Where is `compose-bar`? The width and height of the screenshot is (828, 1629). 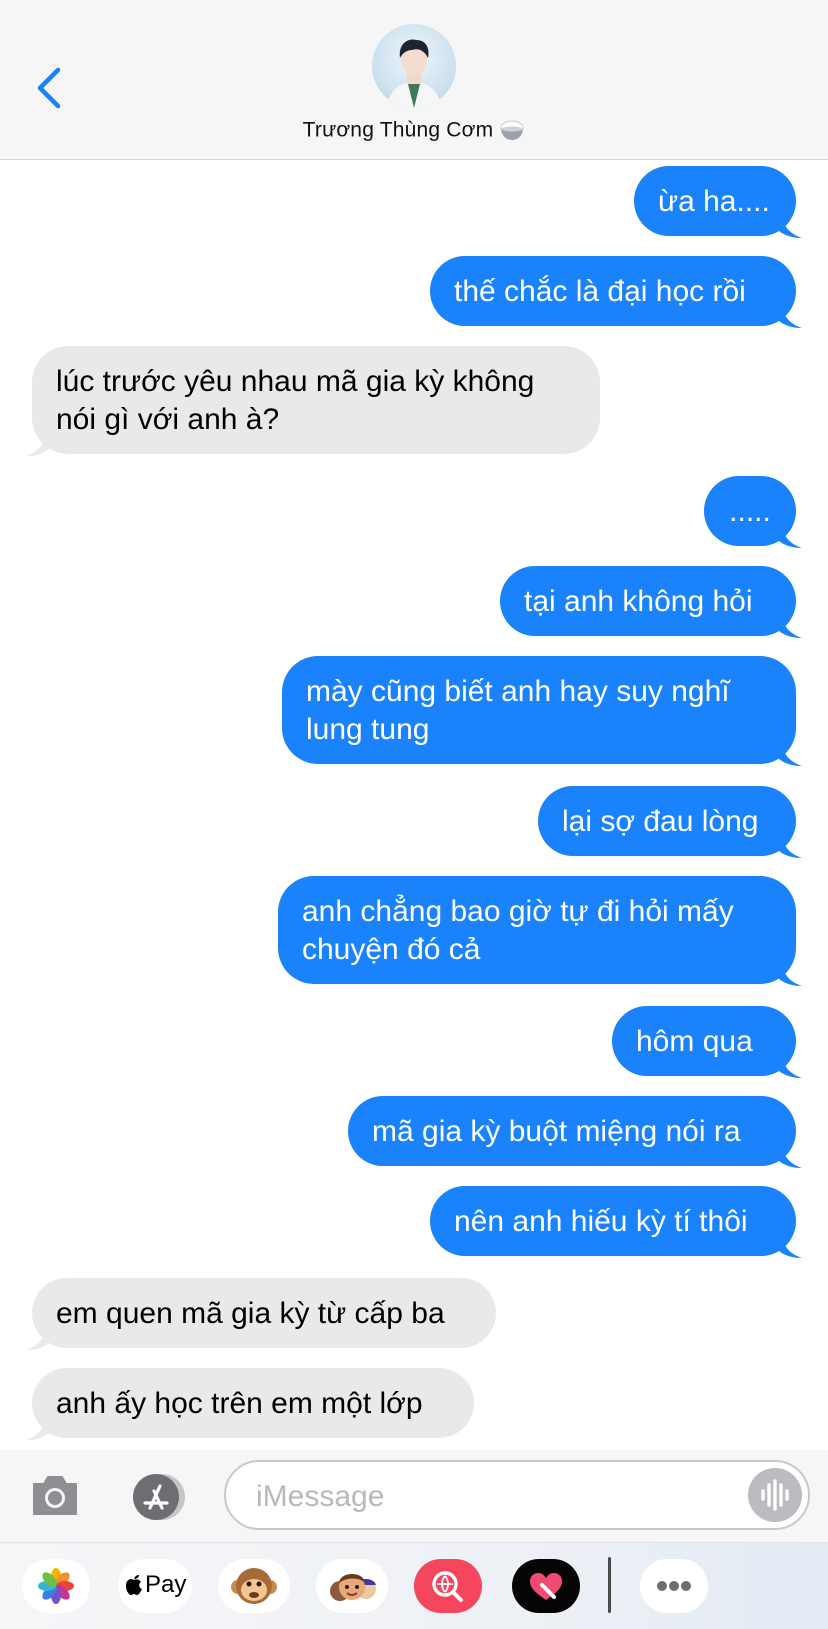
compose-bar is located at coordinates (414, 1496).